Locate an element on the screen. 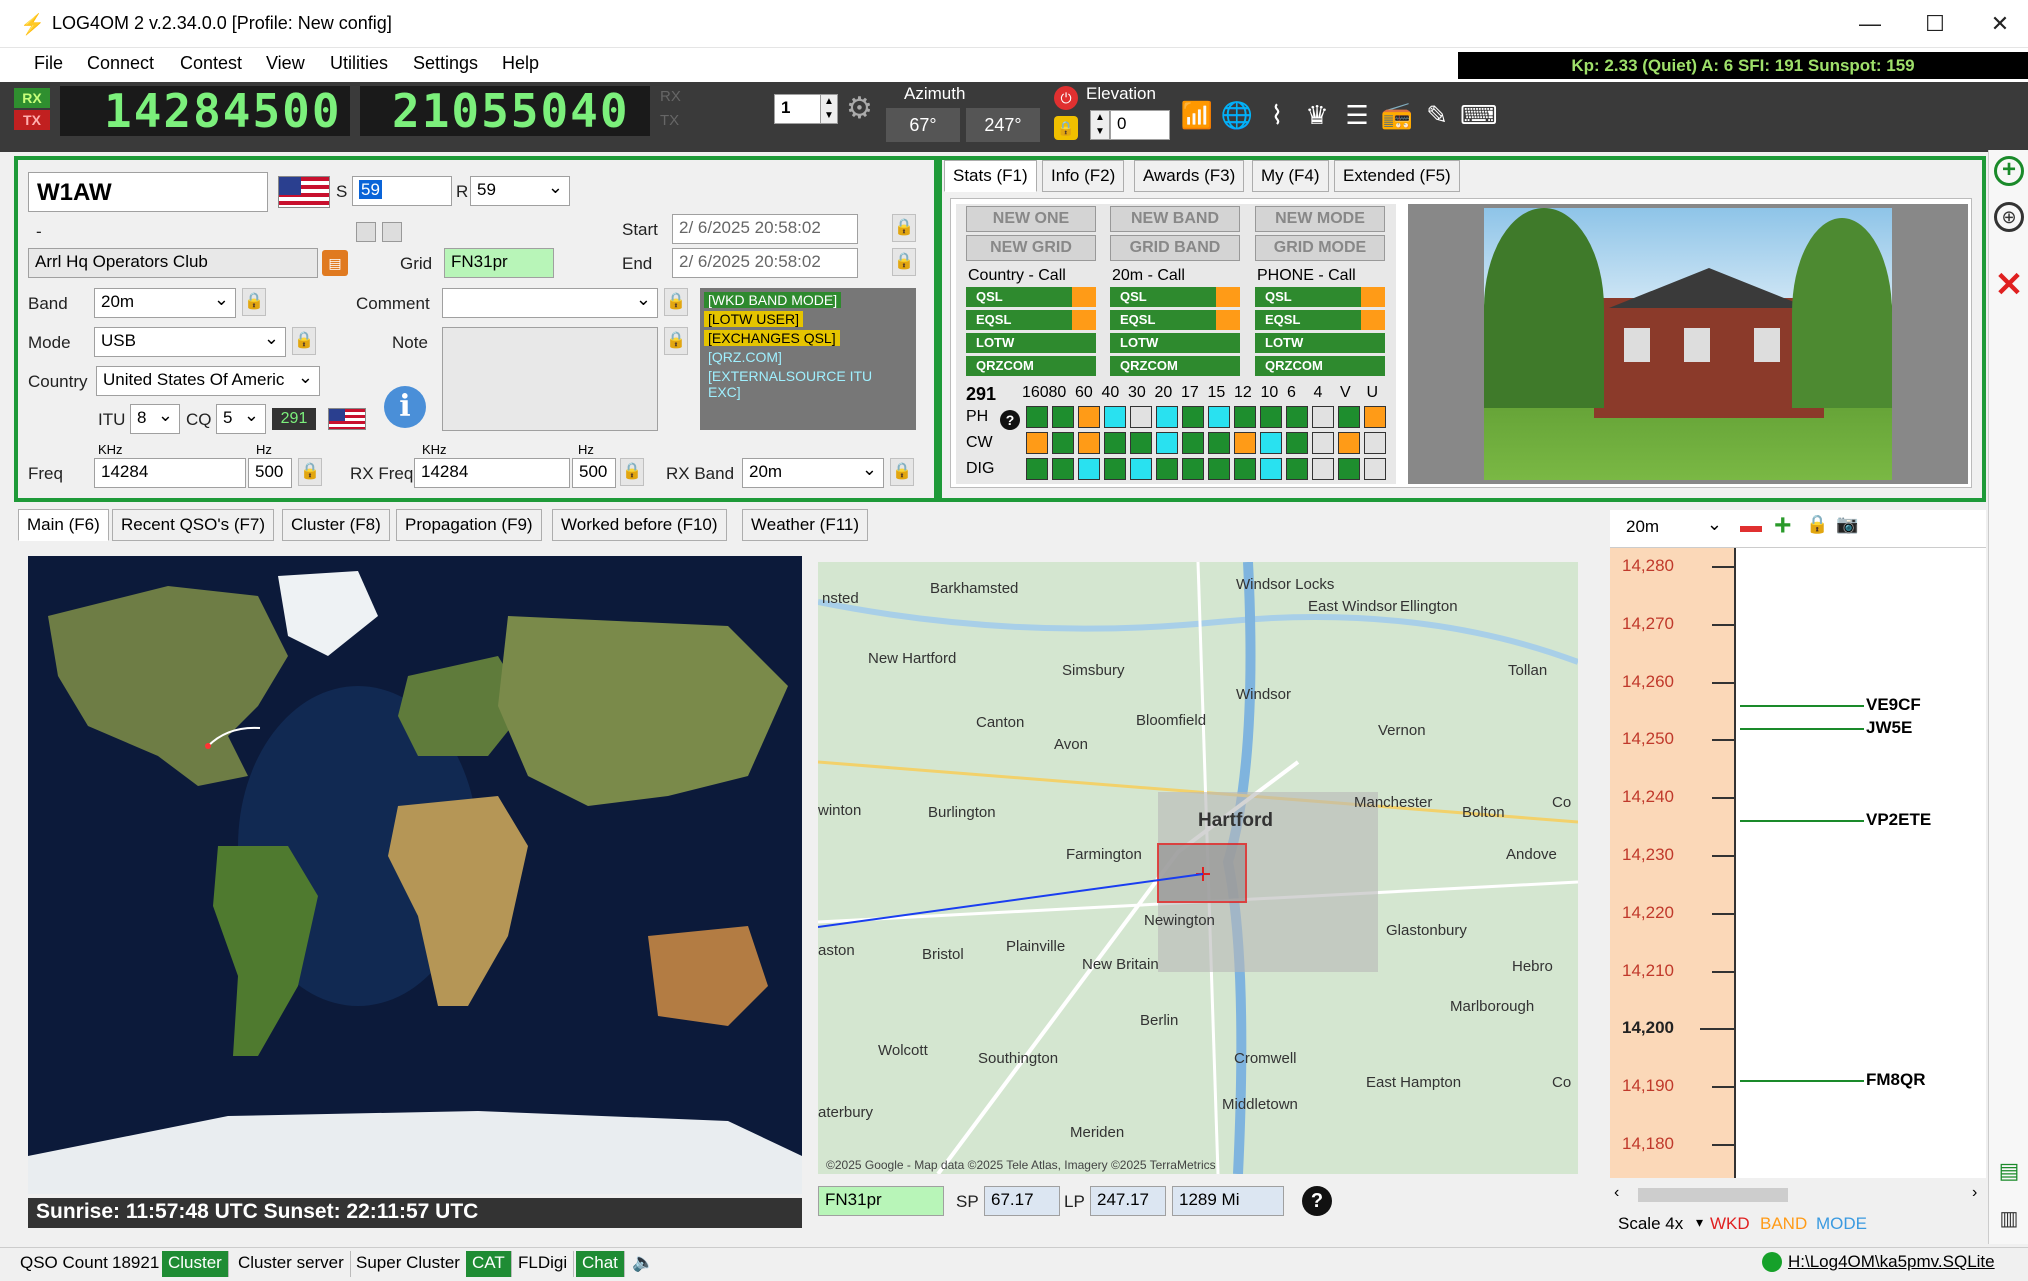  spot-callsign: VE9CF is located at coordinates (1893, 705).